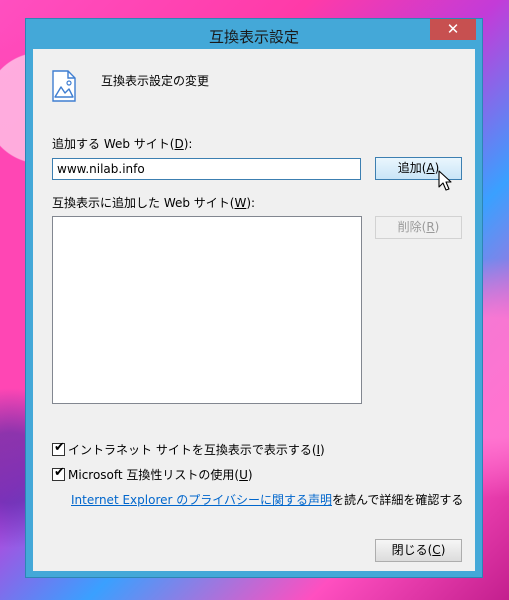  Describe the element at coordinates (154, 203) in the screenshot. I see `added-sites-label: 互換表示に追加した Web サイト(W):` at that location.